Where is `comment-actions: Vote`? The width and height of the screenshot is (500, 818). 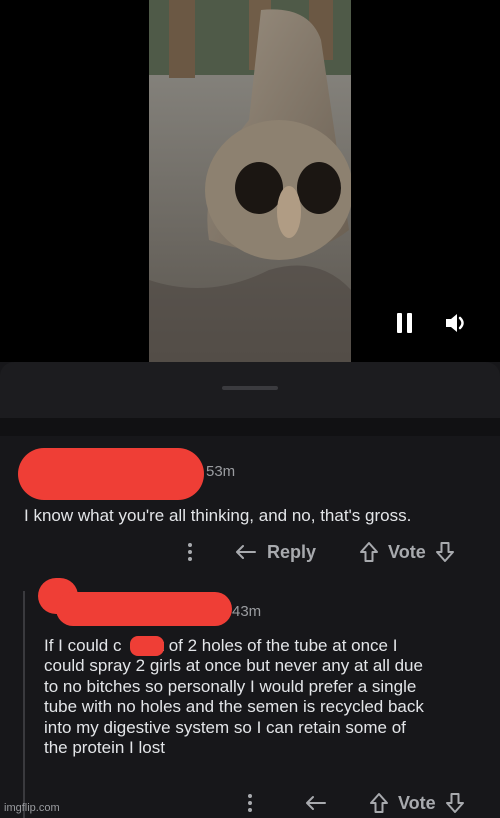
comment-actions: Vote is located at coordinates (353, 803).